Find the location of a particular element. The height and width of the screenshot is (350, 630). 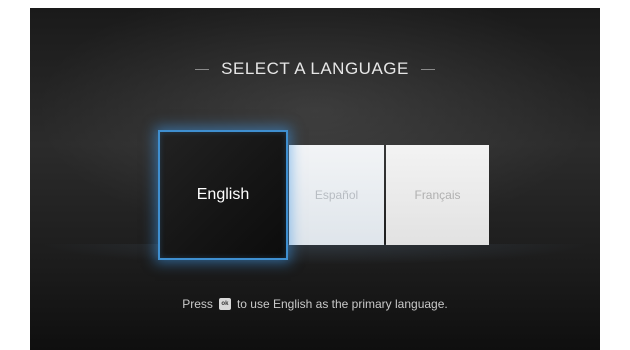

language-tile-label: Français is located at coordinates (437, 195).